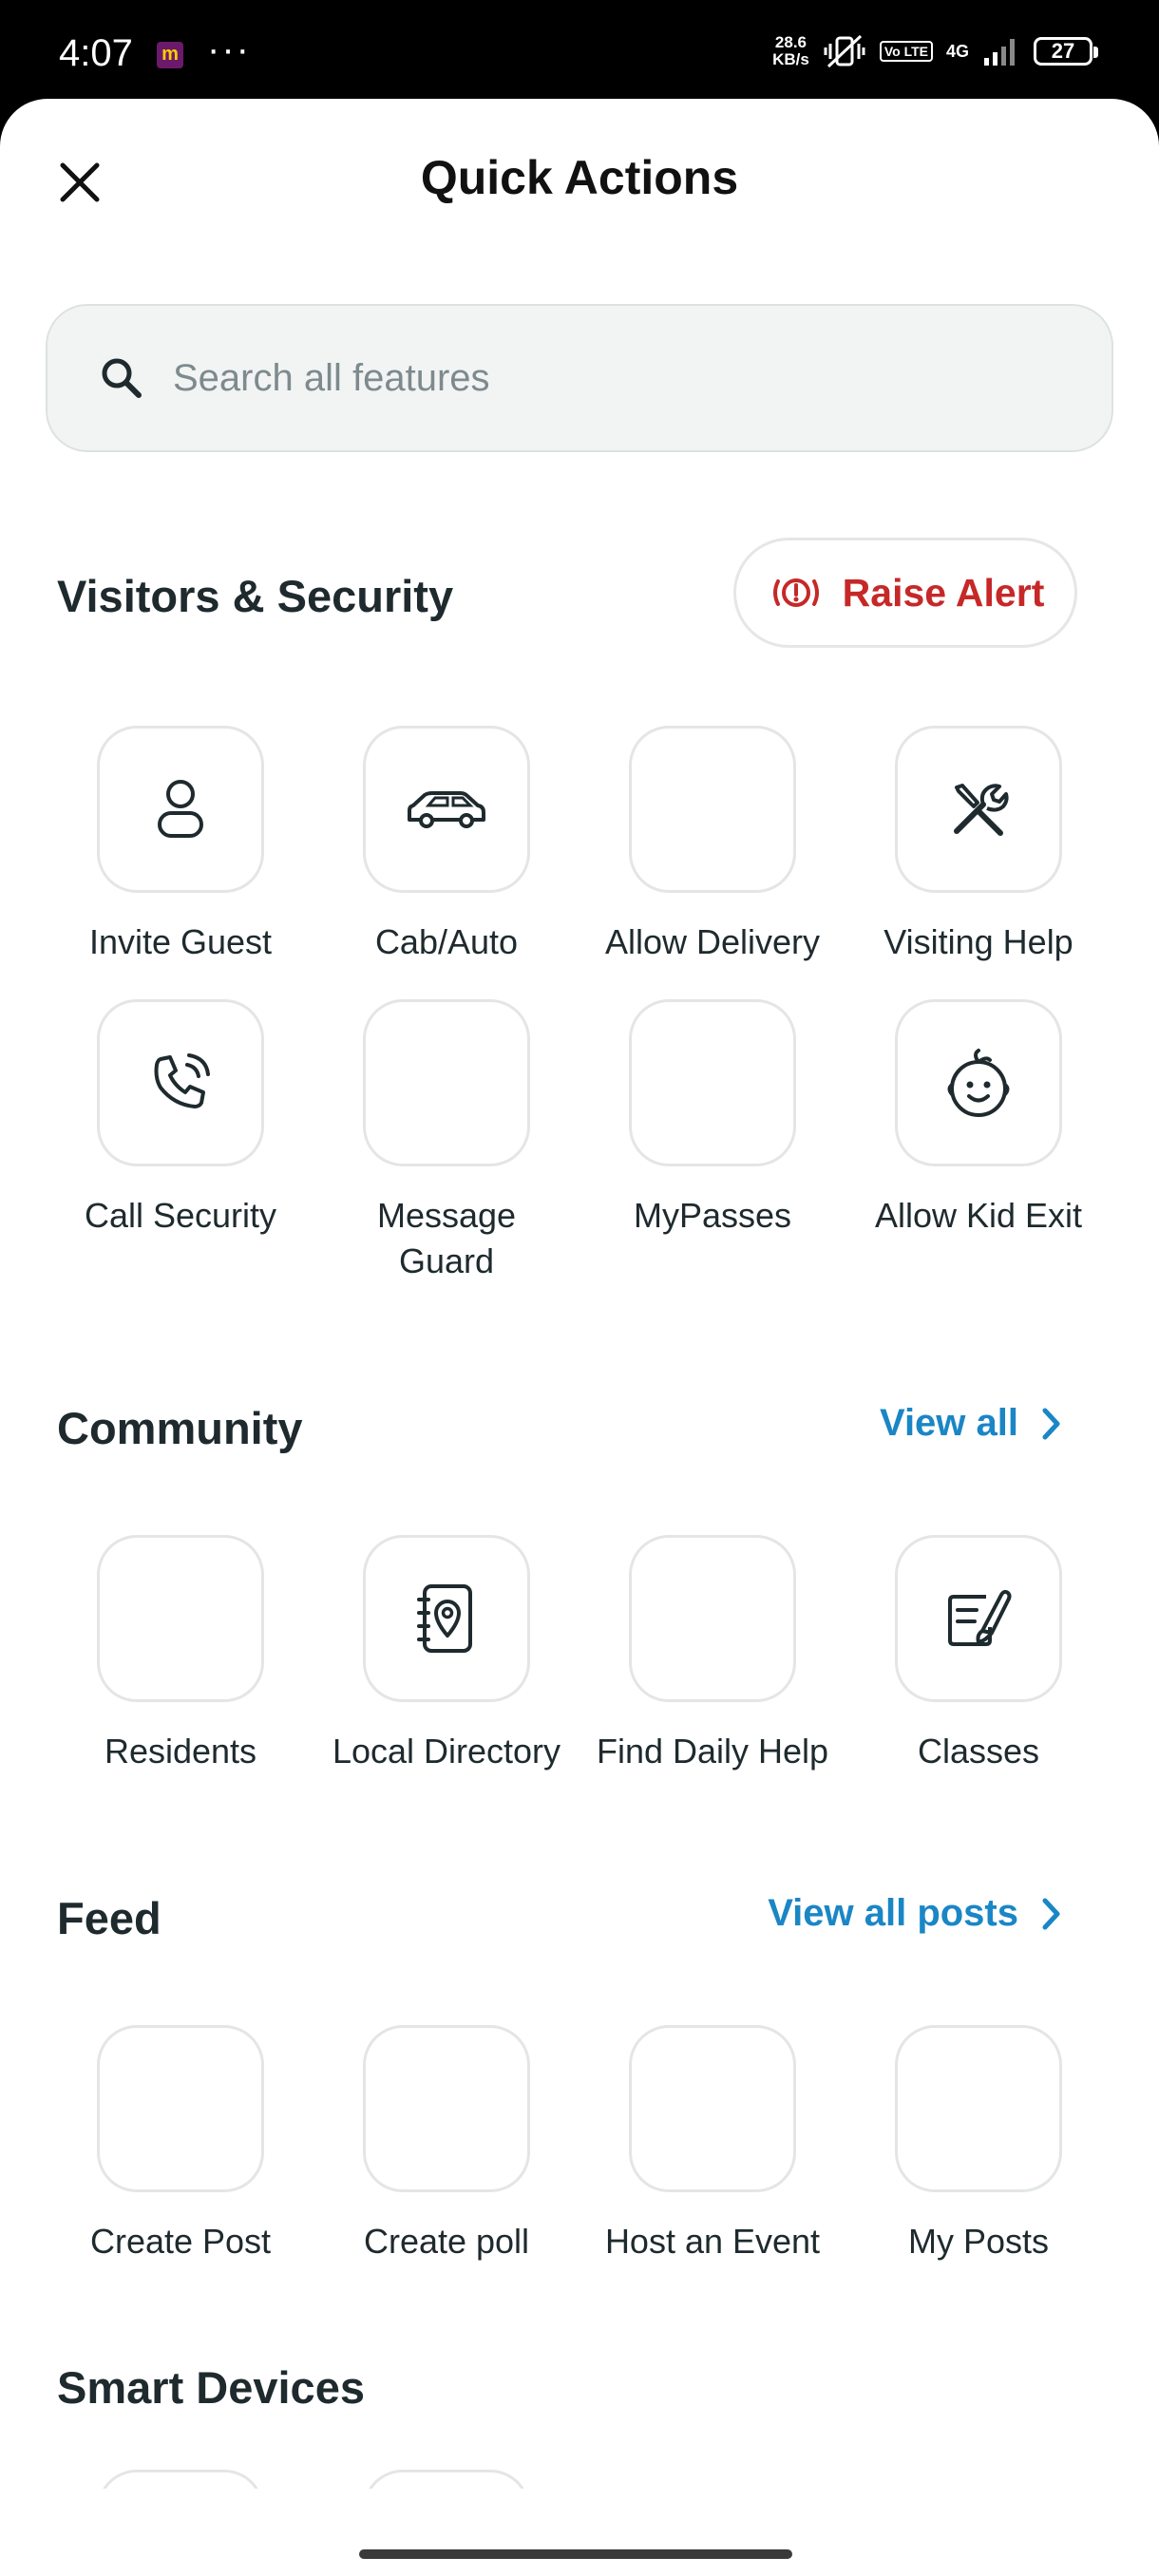 This screenshot has height=2576, width=1159. What do you see at coordinates (948, 1423) in the screenshot?
I see `view-all-label: View all` at bounding box center [948, 1423].